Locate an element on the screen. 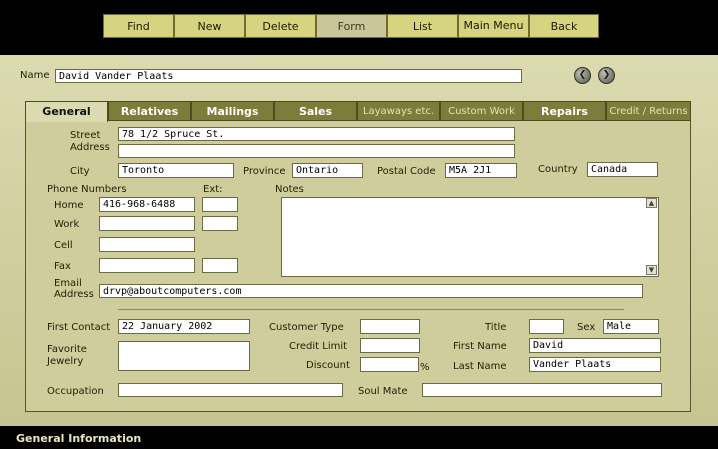 The image size is (718, 449). title-field is located at coordinates (546, 326).